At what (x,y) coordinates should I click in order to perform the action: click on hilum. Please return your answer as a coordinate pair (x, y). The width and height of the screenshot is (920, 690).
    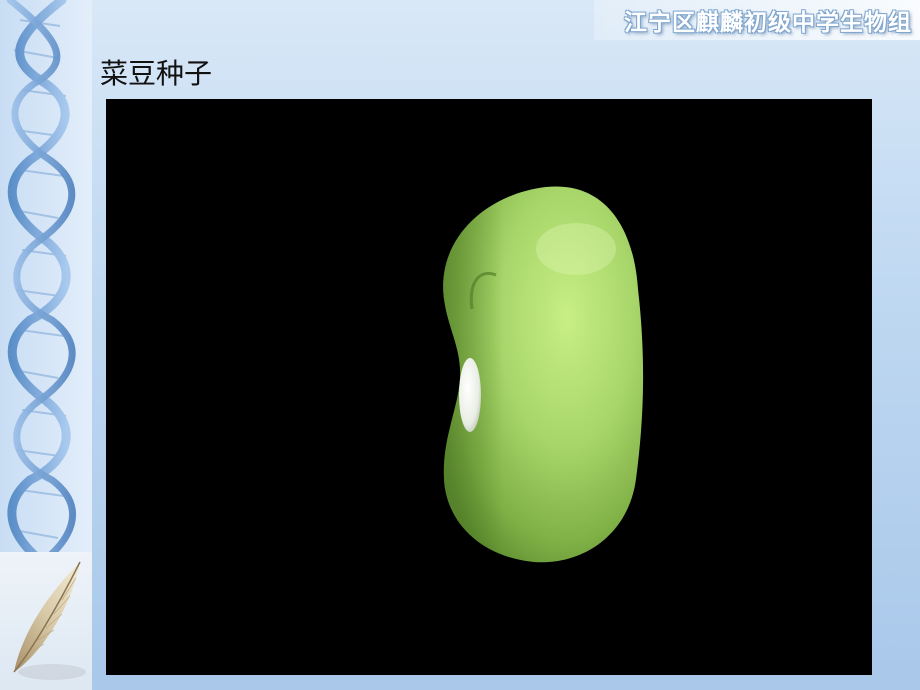
    Looking at the image, I should click on (470, 395).